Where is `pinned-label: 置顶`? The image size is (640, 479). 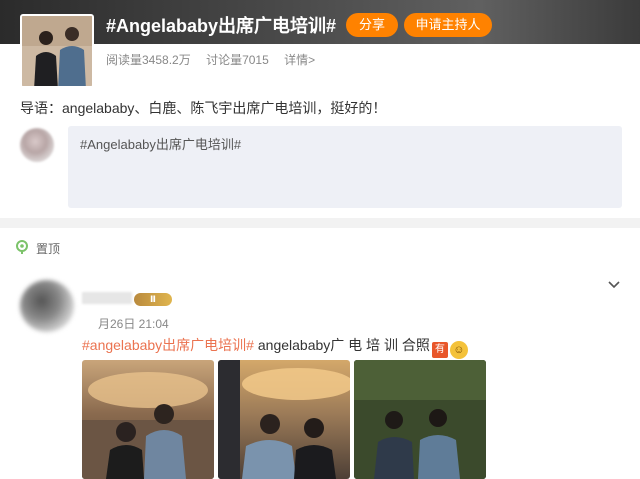 pinned-label: 置顶 is located at coordinates (48, 249).